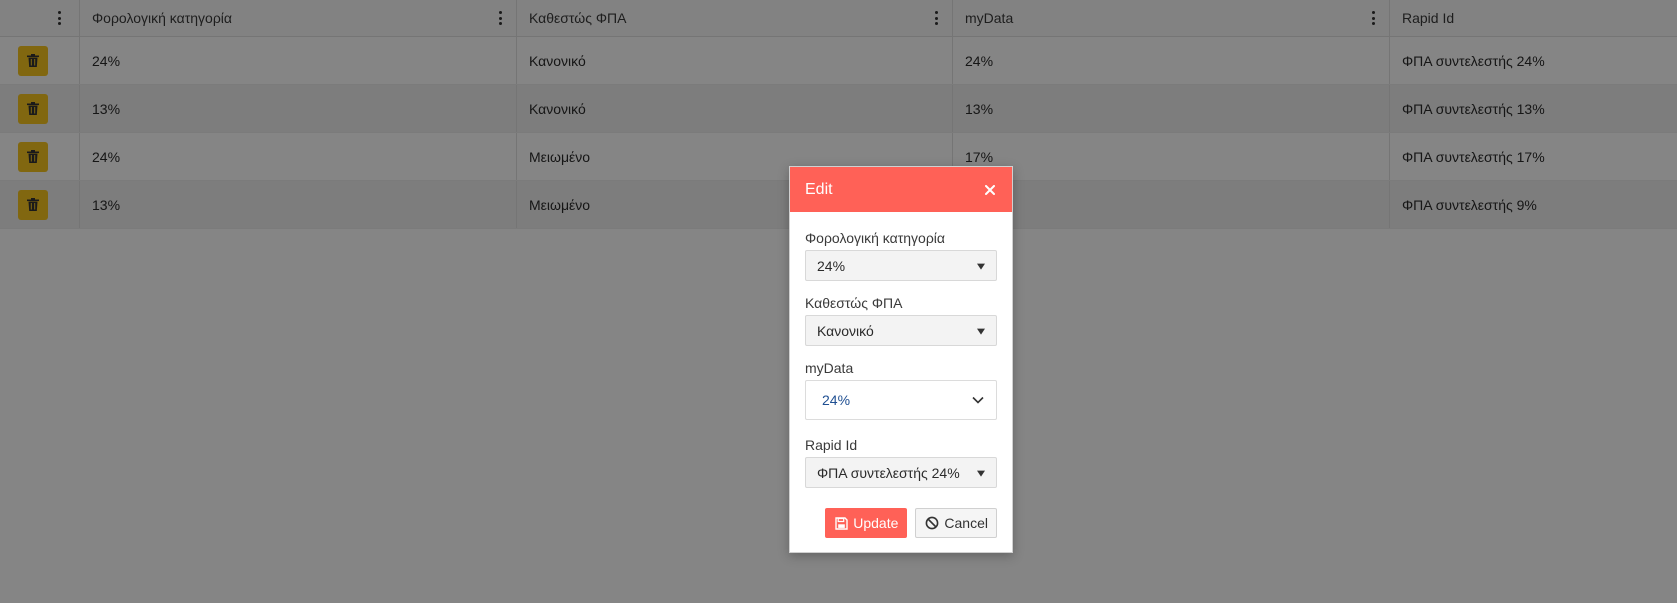 This screenshot has width=1677, height=603. What do you see at coordinates (901, 189) in the screenshot?
I see `dialog-header: Edit` at bounding box center [901, 189].